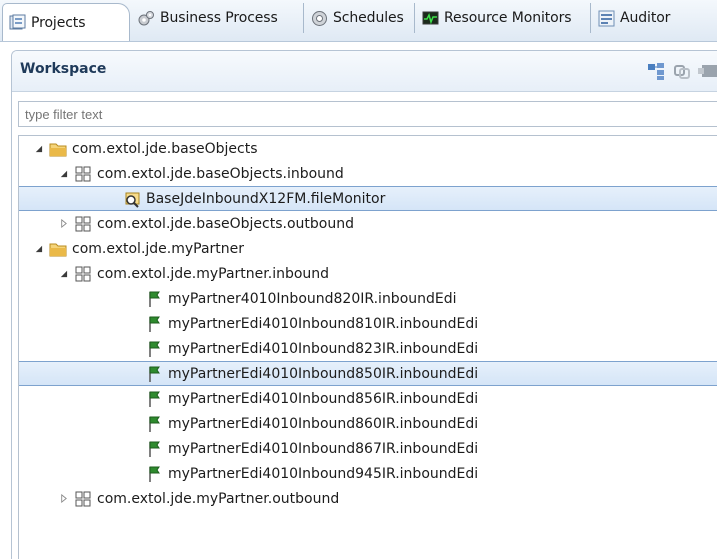 This screenshot has width=717, height=559. What do you see at coordinates (367, 114) in the screenshot?
I see `filter-input` at bounding box center [367, 114].